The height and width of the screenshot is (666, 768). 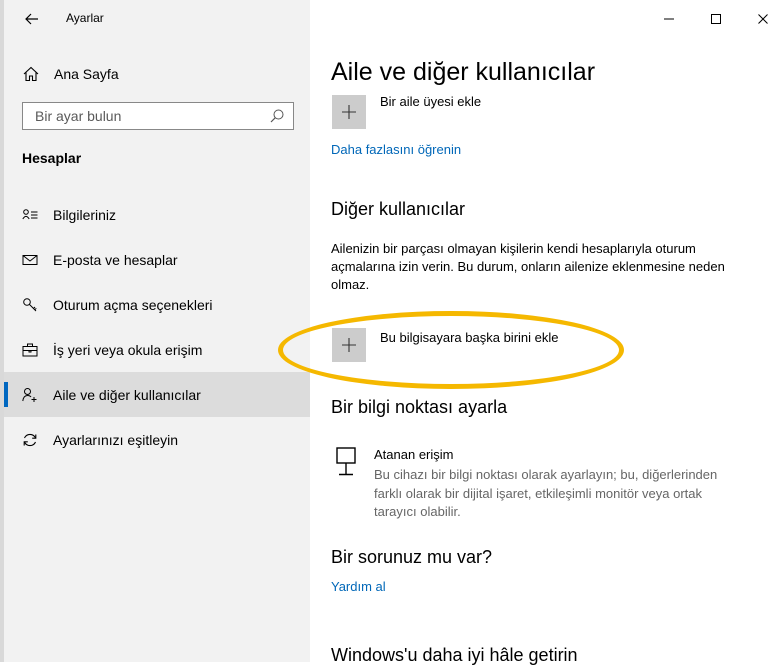 I want to click on help-heading: Bir sorunuz mu var?, so click(x=412, y=557).